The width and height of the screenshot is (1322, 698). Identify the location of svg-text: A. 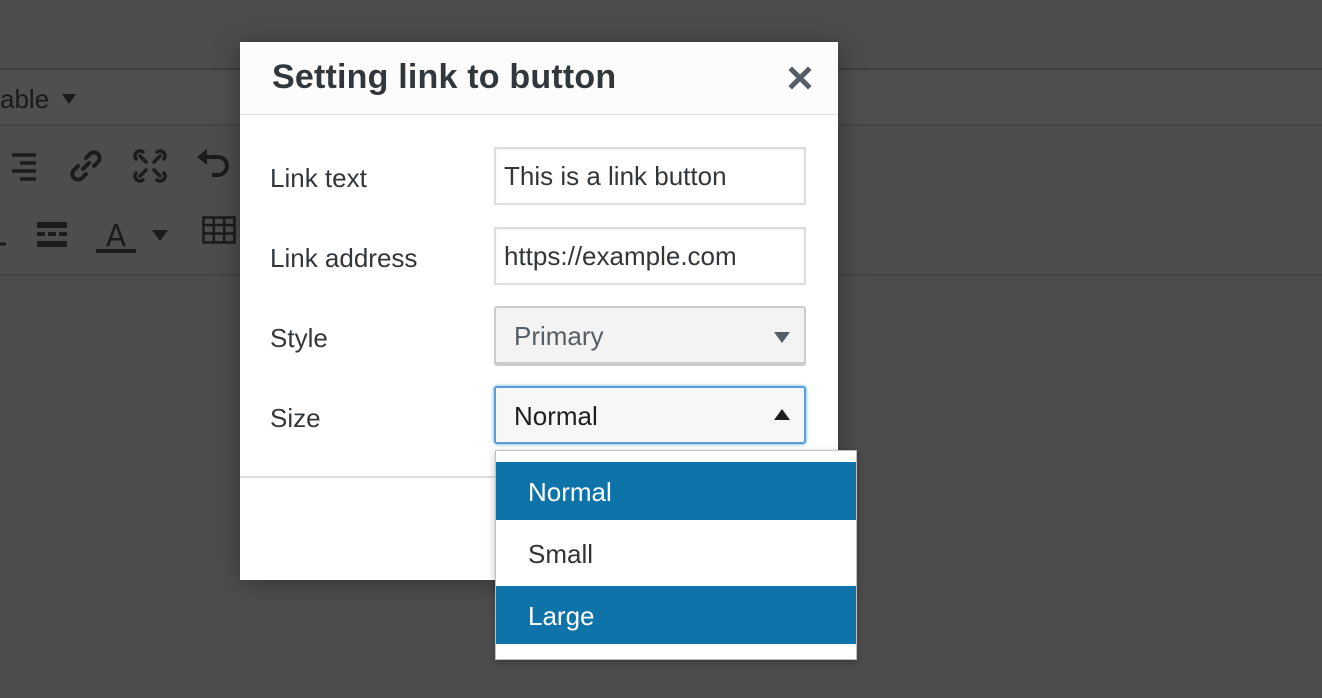
(116, 236).